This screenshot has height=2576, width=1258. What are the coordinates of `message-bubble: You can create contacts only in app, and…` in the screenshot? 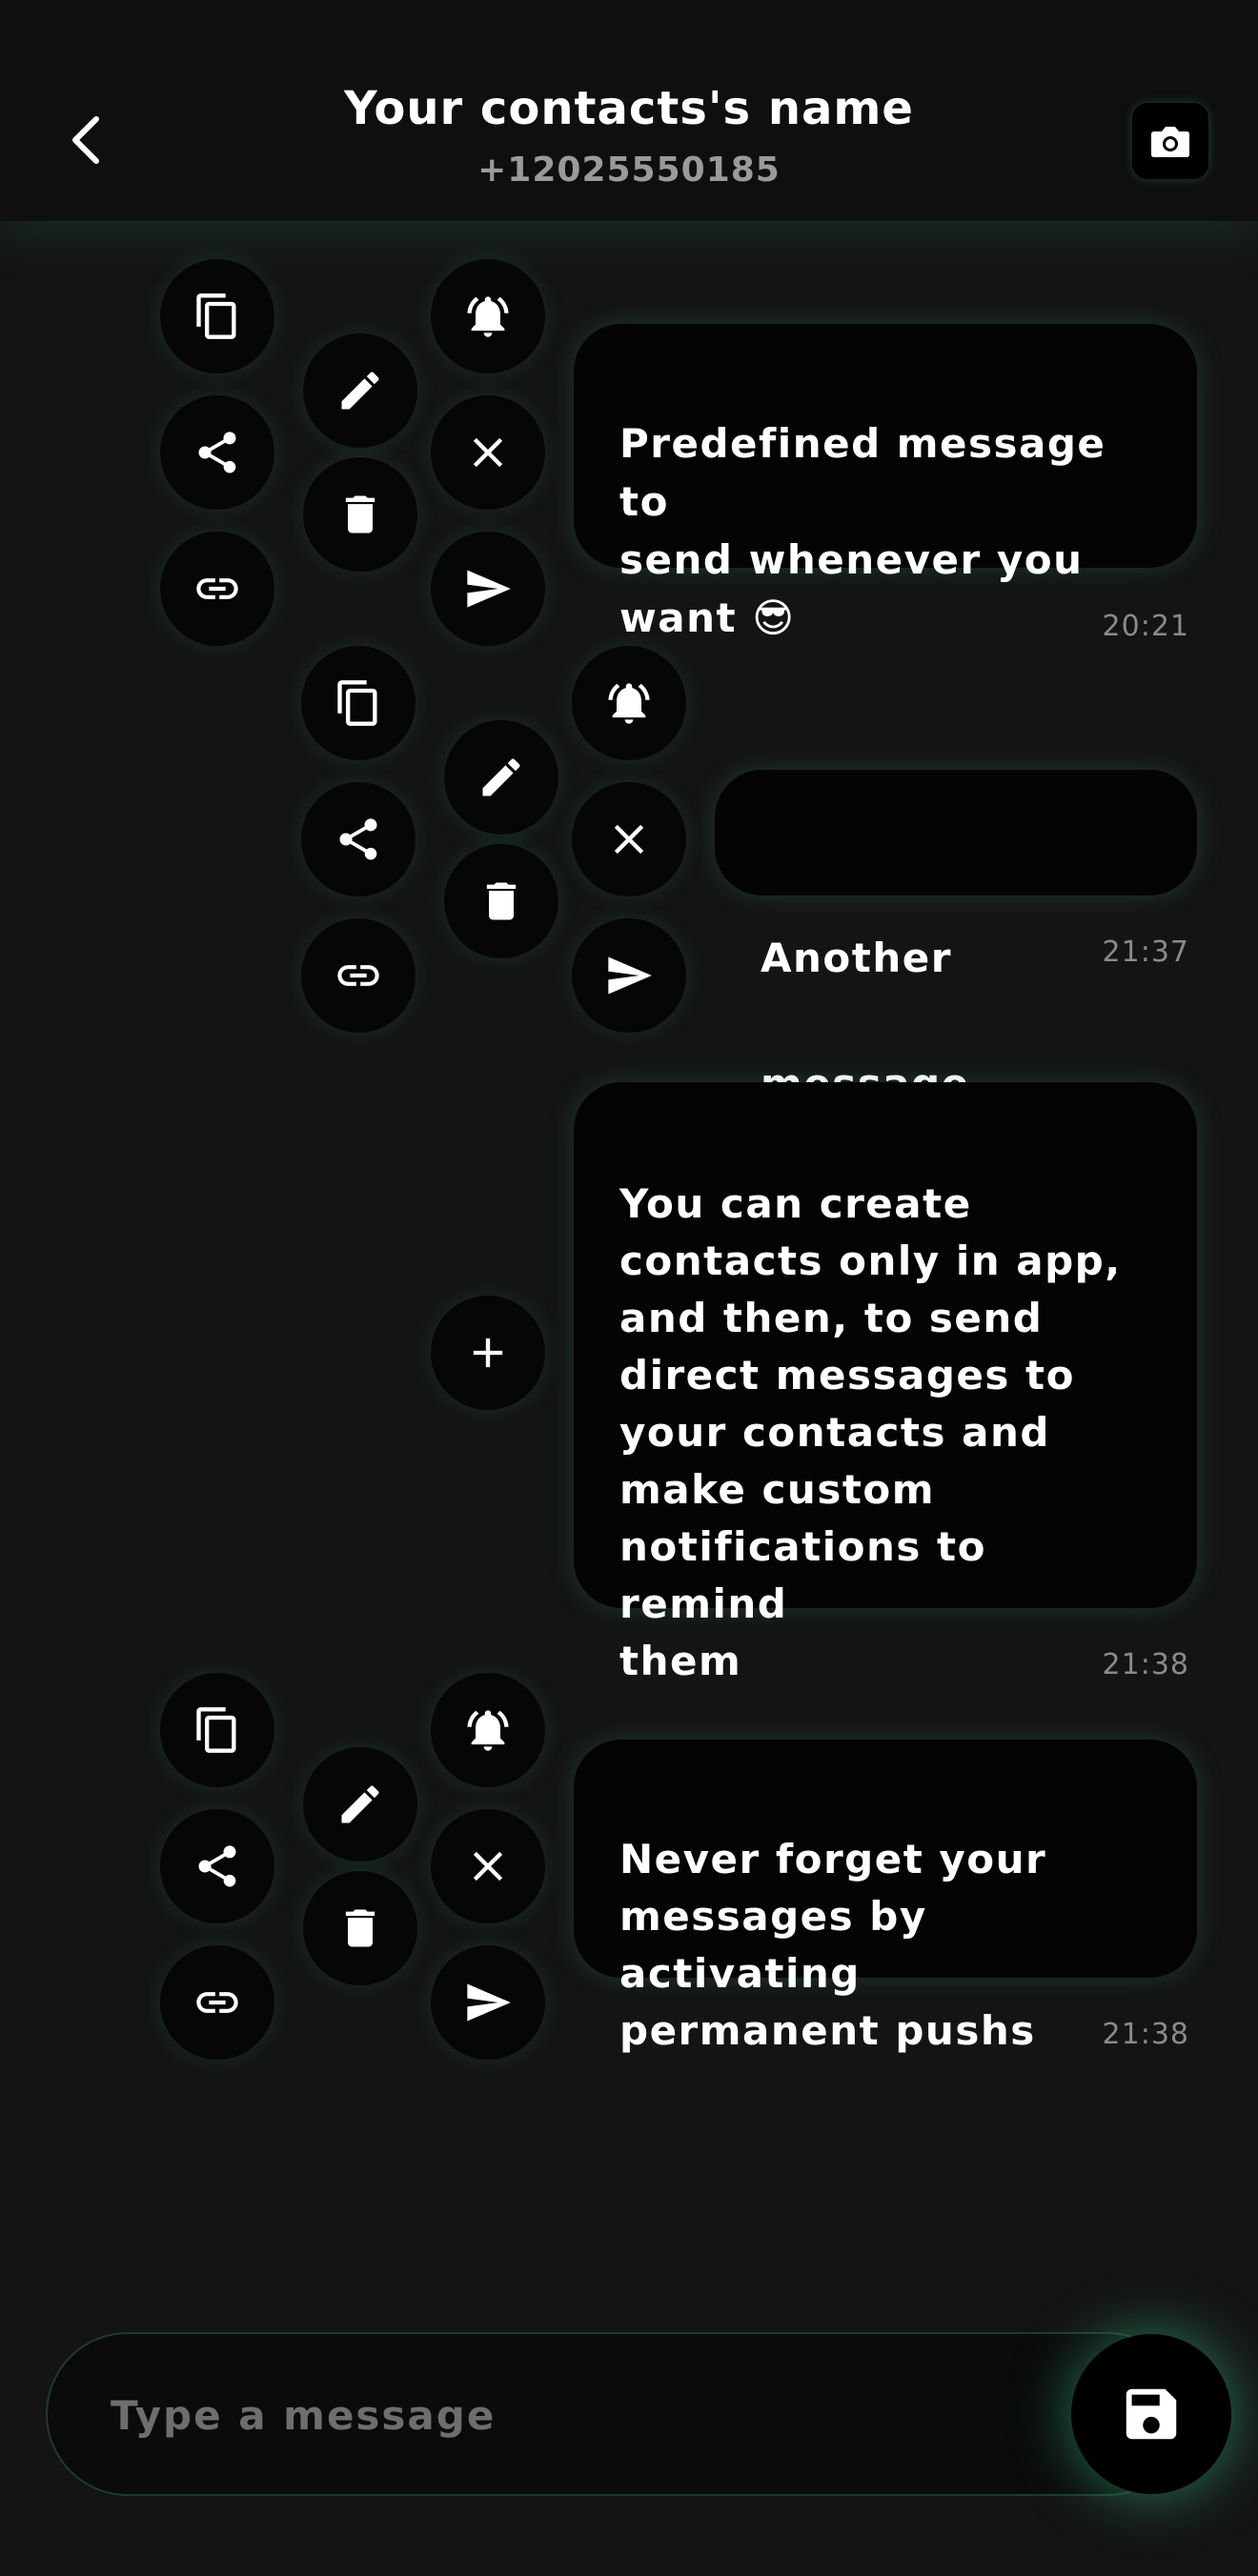 It's located at (885, 1383).